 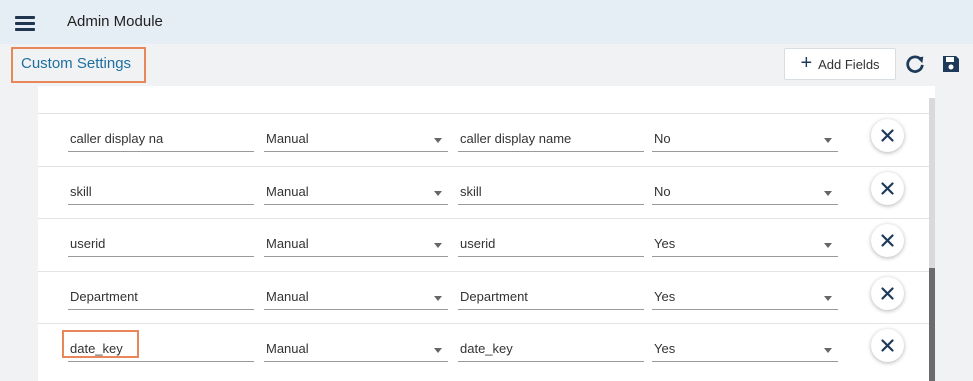 I want to click on field-row: date_key Manual date_key Yes, so click(x=483, y=349).